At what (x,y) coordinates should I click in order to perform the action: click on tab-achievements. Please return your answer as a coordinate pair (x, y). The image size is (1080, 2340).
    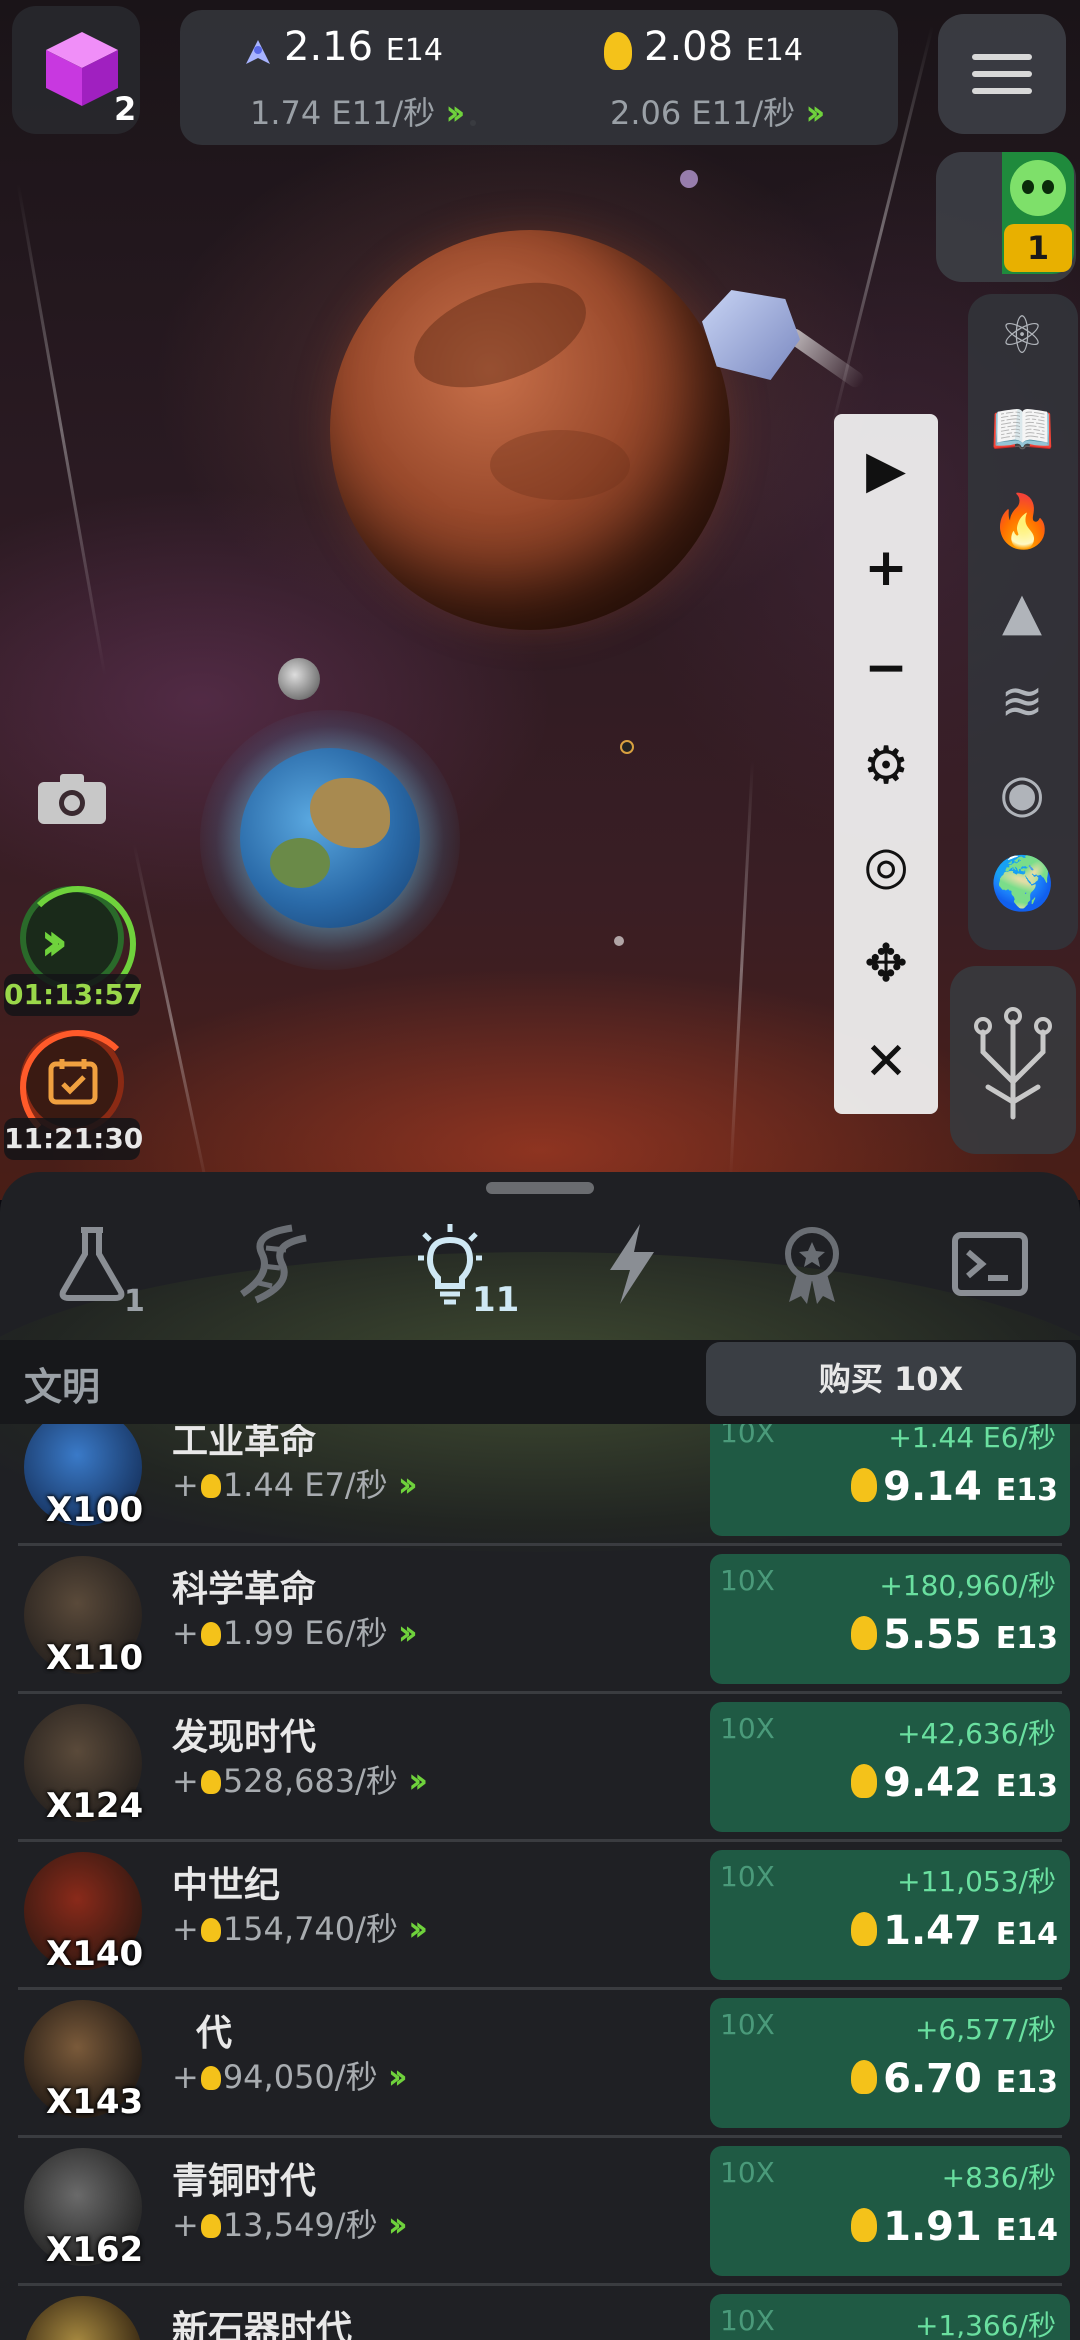
    Looking at the image, I should click on (812, 1264).